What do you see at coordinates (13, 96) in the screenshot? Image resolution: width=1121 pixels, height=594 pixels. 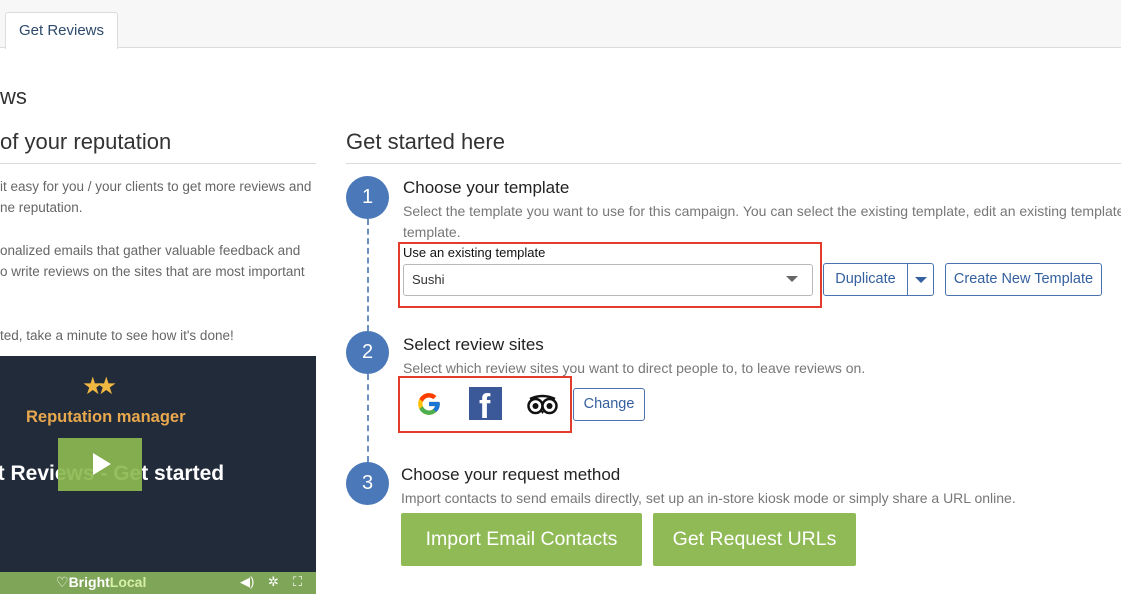 I see `page-title: ws` at bounding box center [13, 96].